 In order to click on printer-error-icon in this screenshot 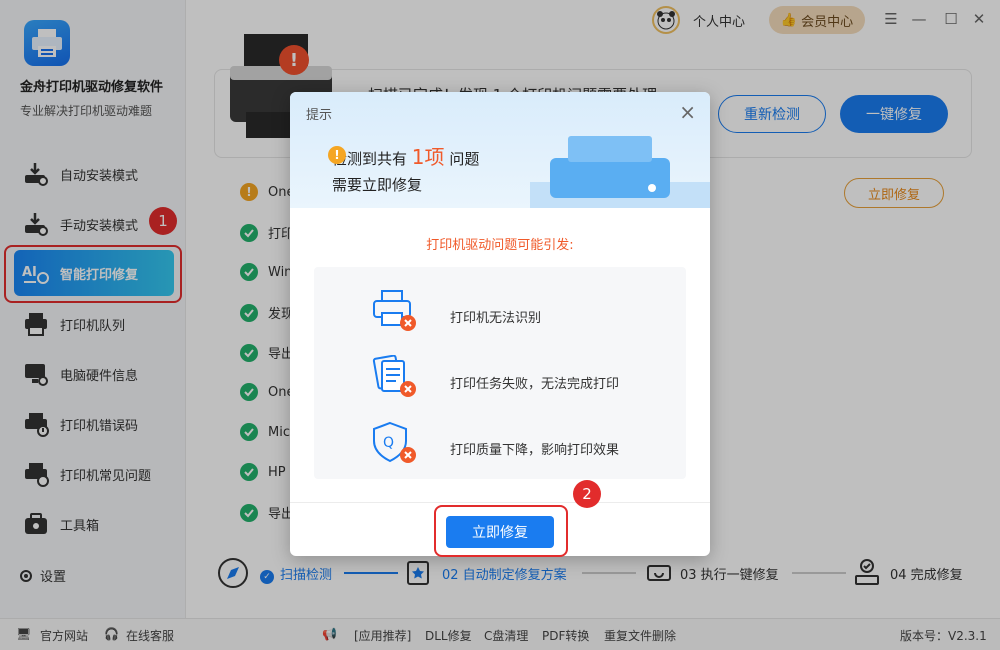, I will do `click(394, 310)`.